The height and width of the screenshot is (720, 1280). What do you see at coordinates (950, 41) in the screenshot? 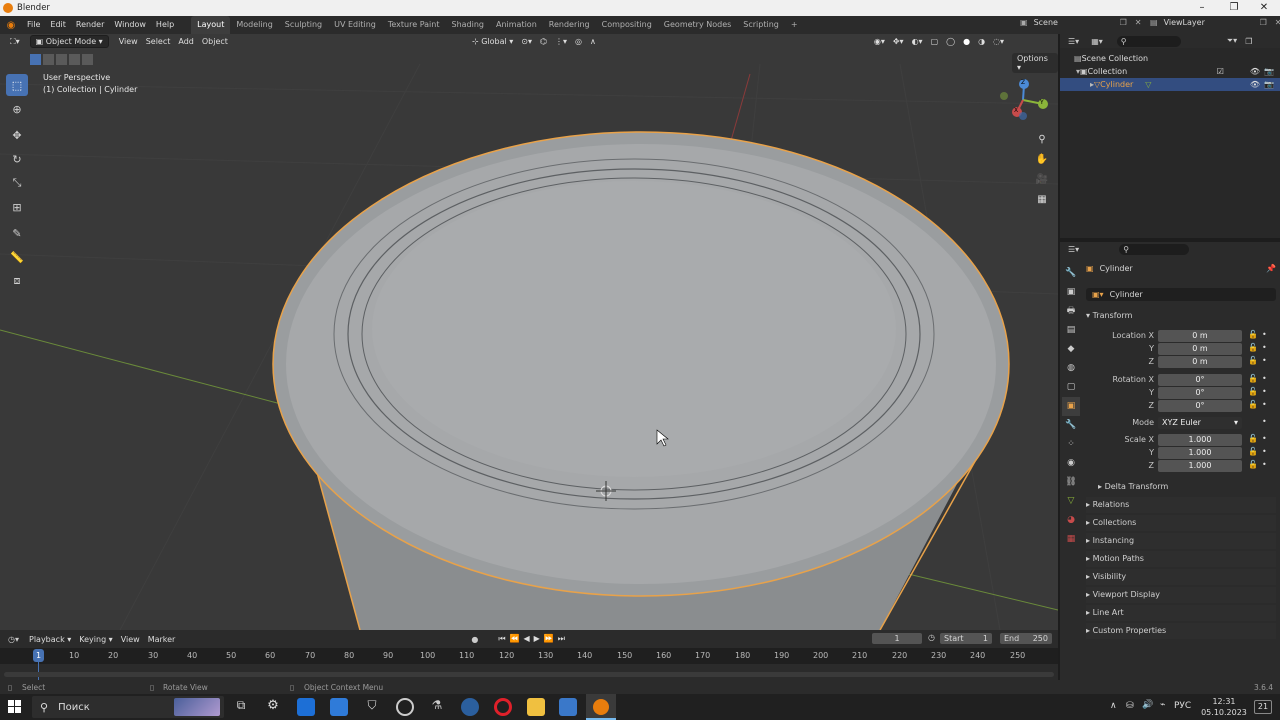
I see `wireframe-shading-icon: ◯` at bounding box center [950, 41].